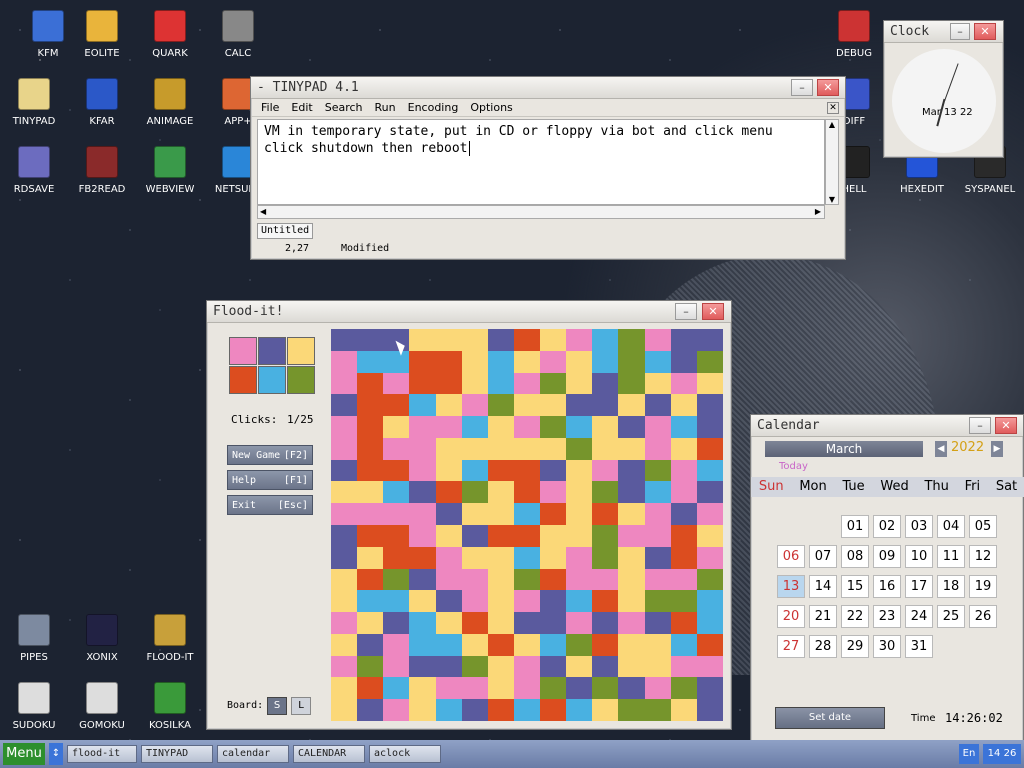  I want to click on desktop-icon-calc: CALC, so click(238, 34).